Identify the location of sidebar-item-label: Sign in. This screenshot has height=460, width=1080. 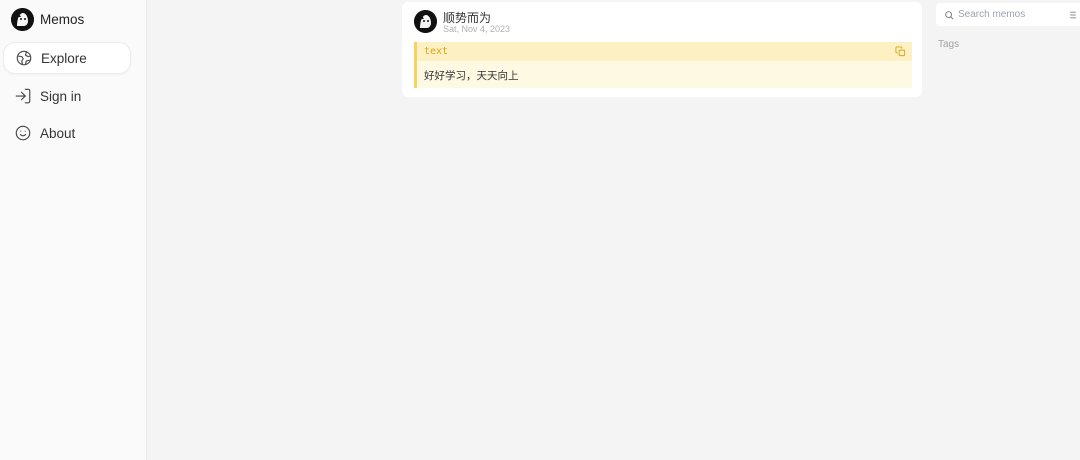
(61, 96).